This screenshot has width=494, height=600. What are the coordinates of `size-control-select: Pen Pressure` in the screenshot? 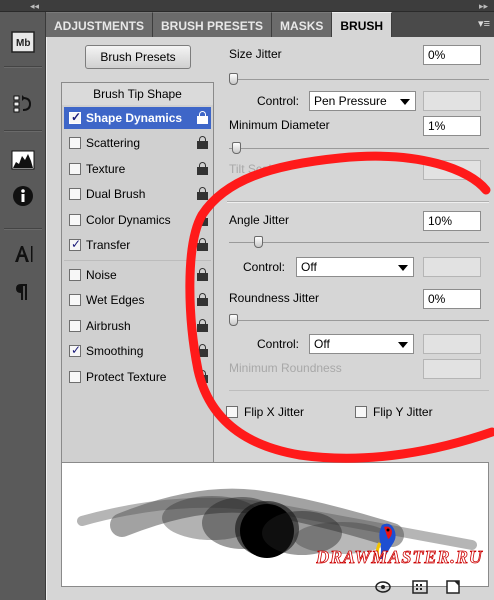 It's located at (362, 101).